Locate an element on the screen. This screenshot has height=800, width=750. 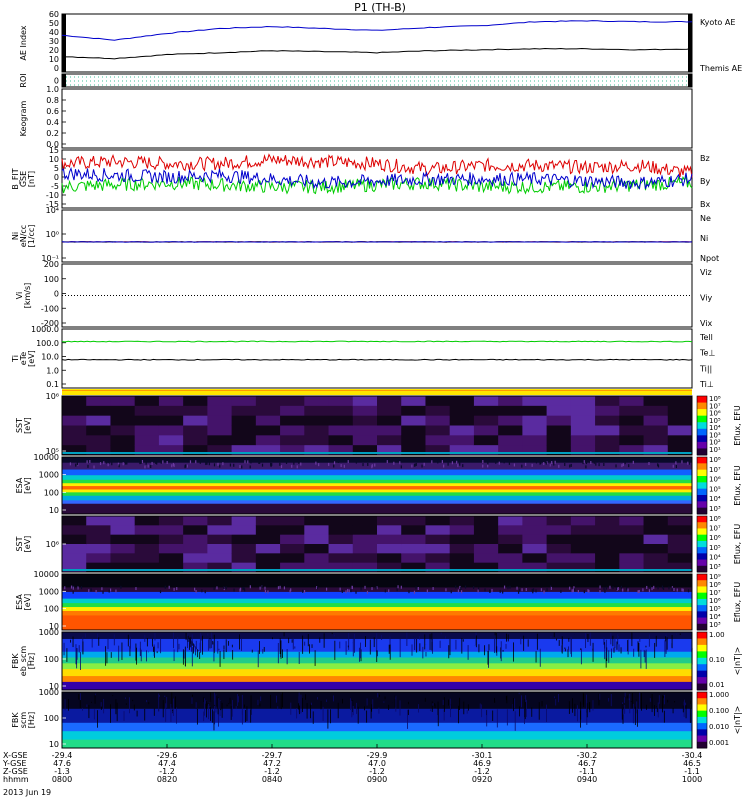
plot-bg is located at coordinates (377, 358).